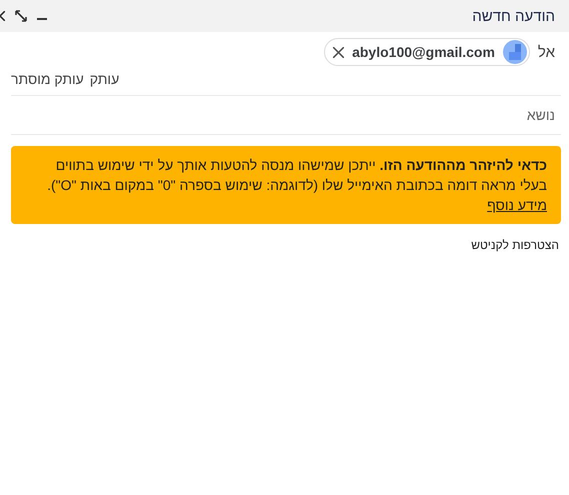 This screenshot has height=495, width=569. Describe the element at coordinates (338, 52) in the screenshot. I see `remove-icon` at that location.